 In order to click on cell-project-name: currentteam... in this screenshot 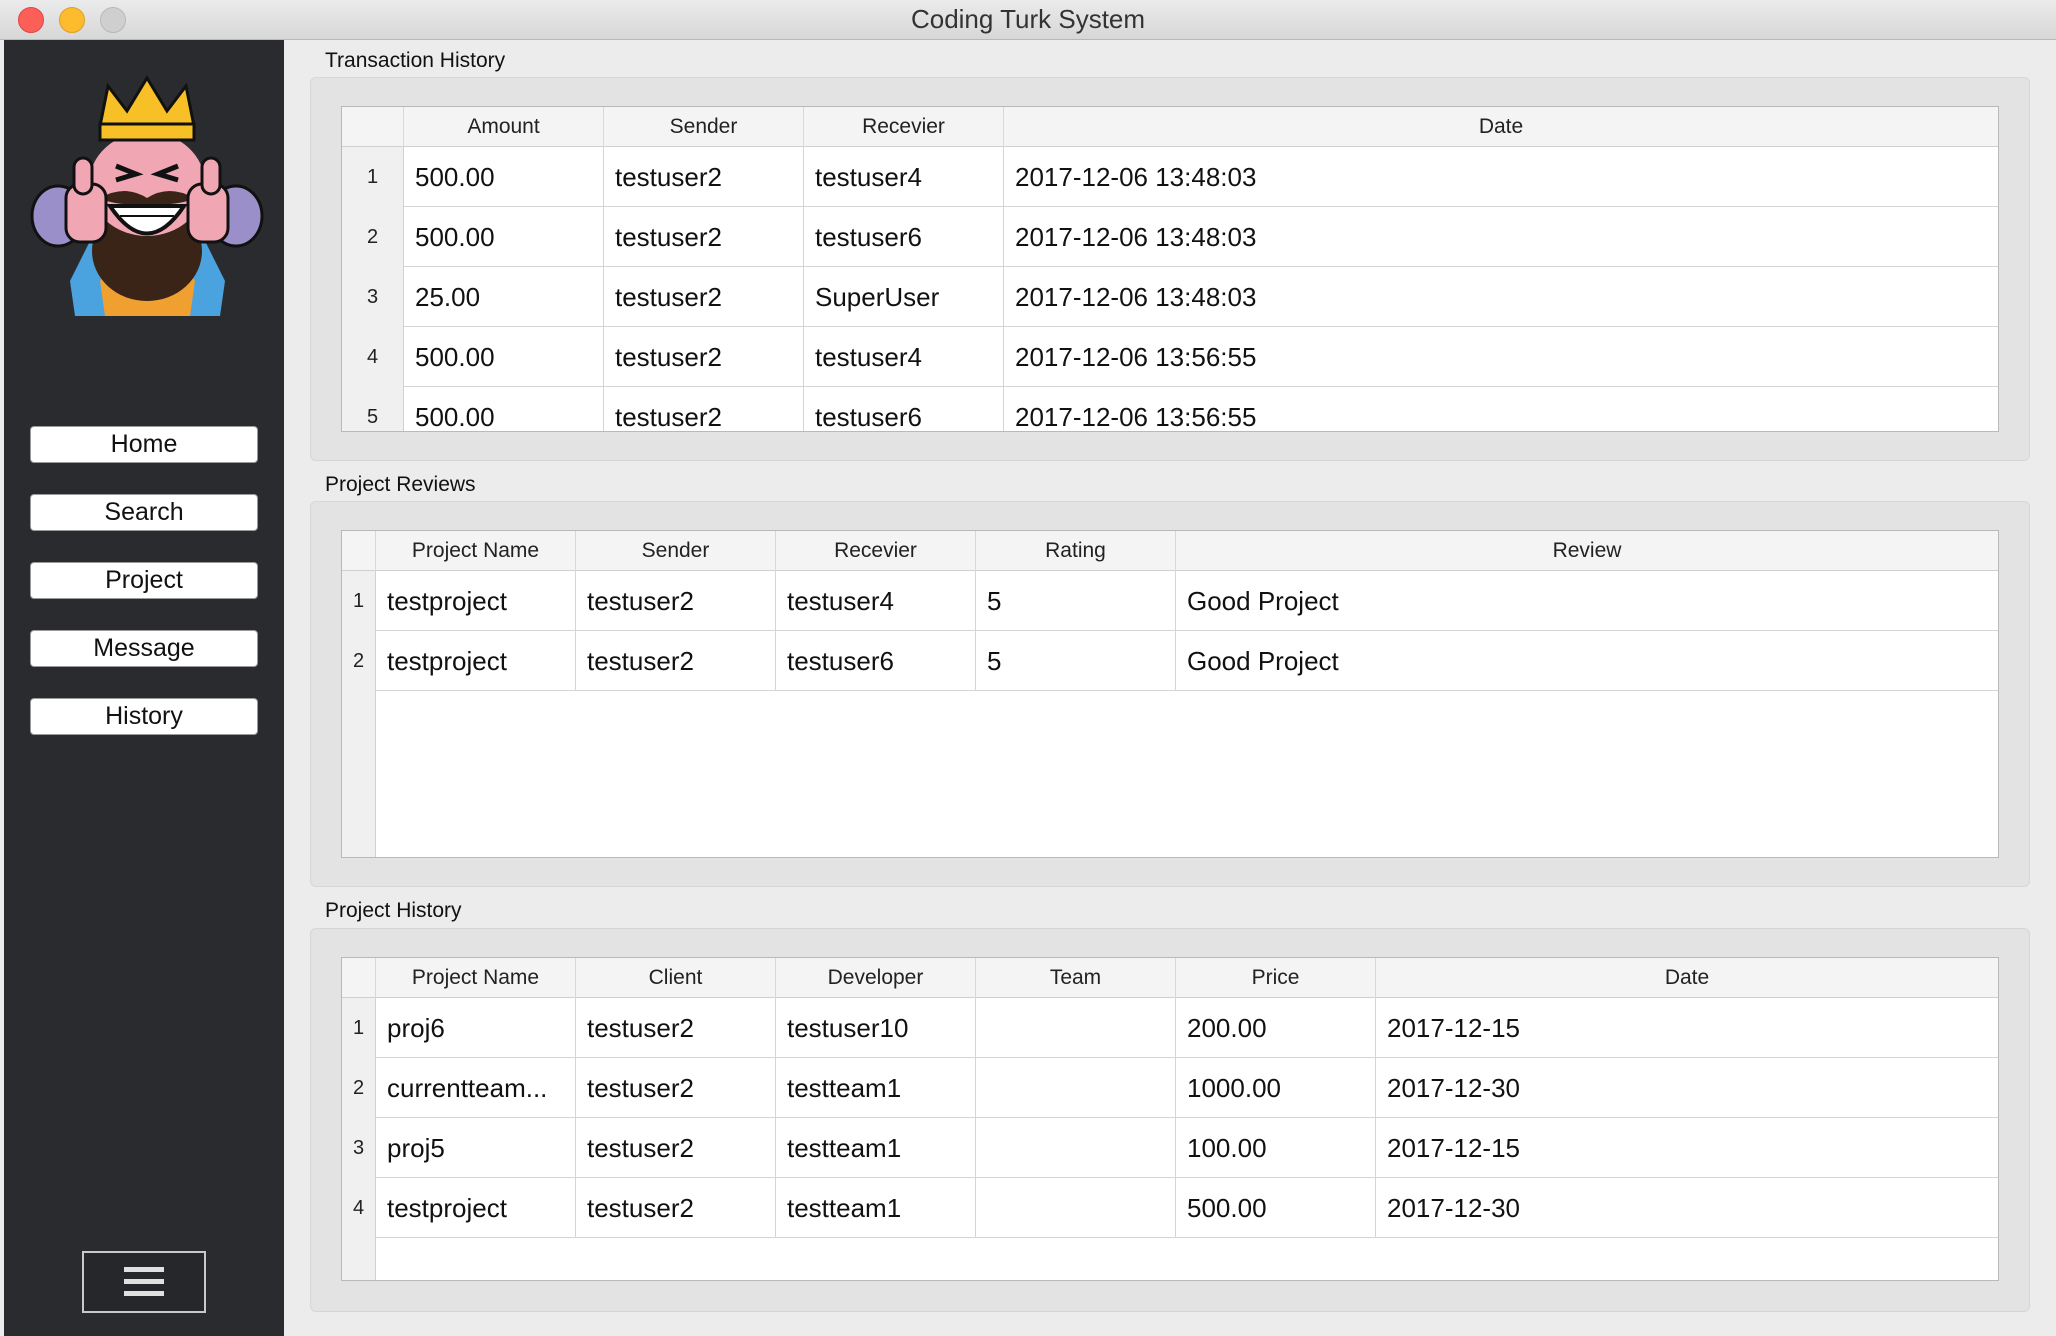, I will do `click(476, 1088)`.